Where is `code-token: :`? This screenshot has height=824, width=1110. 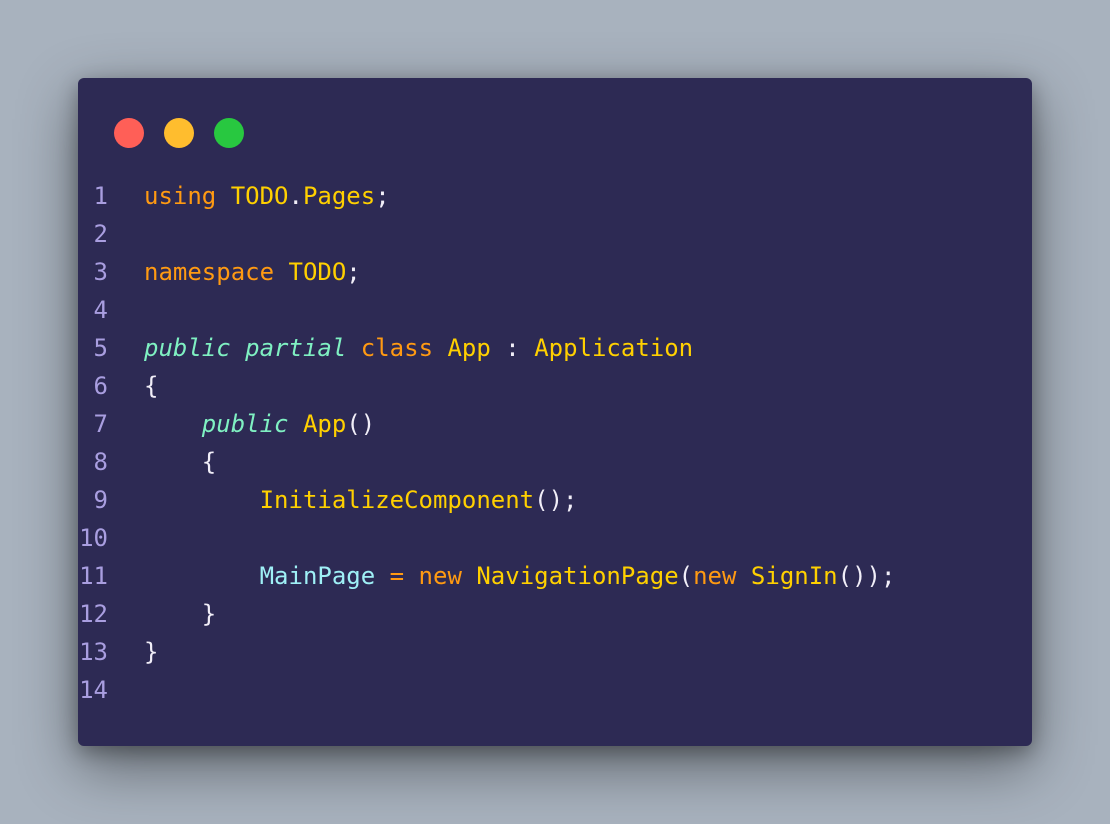 code-token: : is located at coordinates (512, 348).